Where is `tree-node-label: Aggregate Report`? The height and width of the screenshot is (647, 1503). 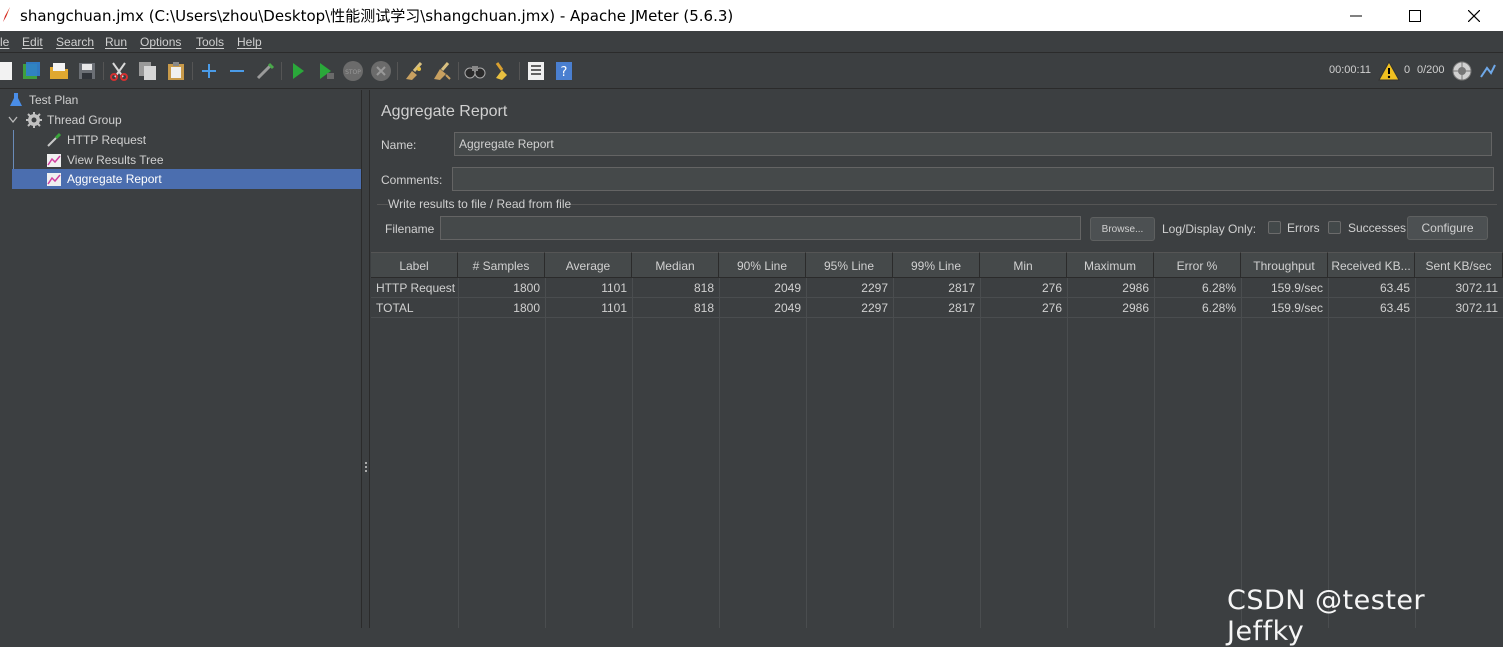 tree-node-label: Aggregate Report is located at coordinates (114, 179).